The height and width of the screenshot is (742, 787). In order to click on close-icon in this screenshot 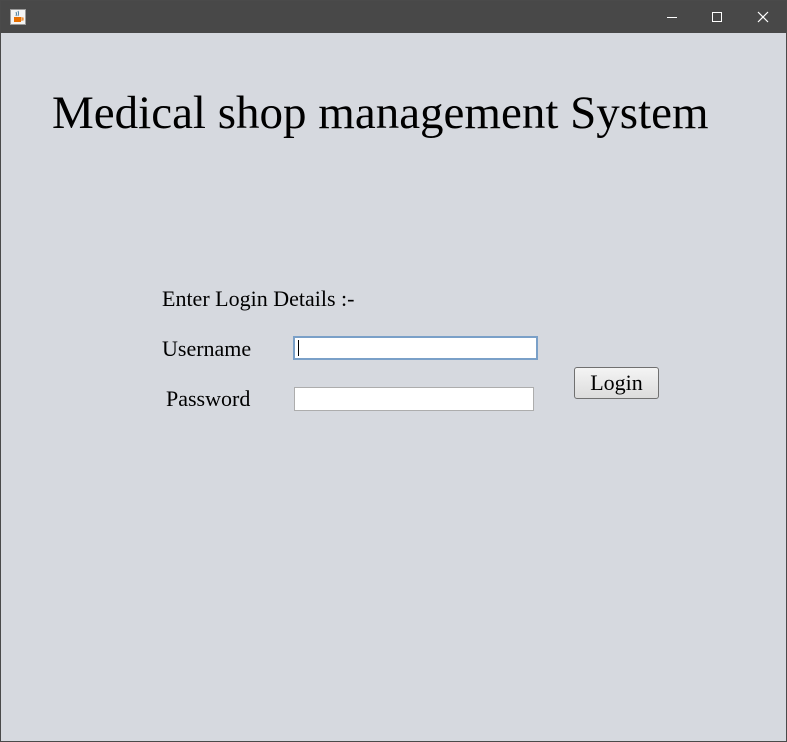, I will do `click(763, 17)`.